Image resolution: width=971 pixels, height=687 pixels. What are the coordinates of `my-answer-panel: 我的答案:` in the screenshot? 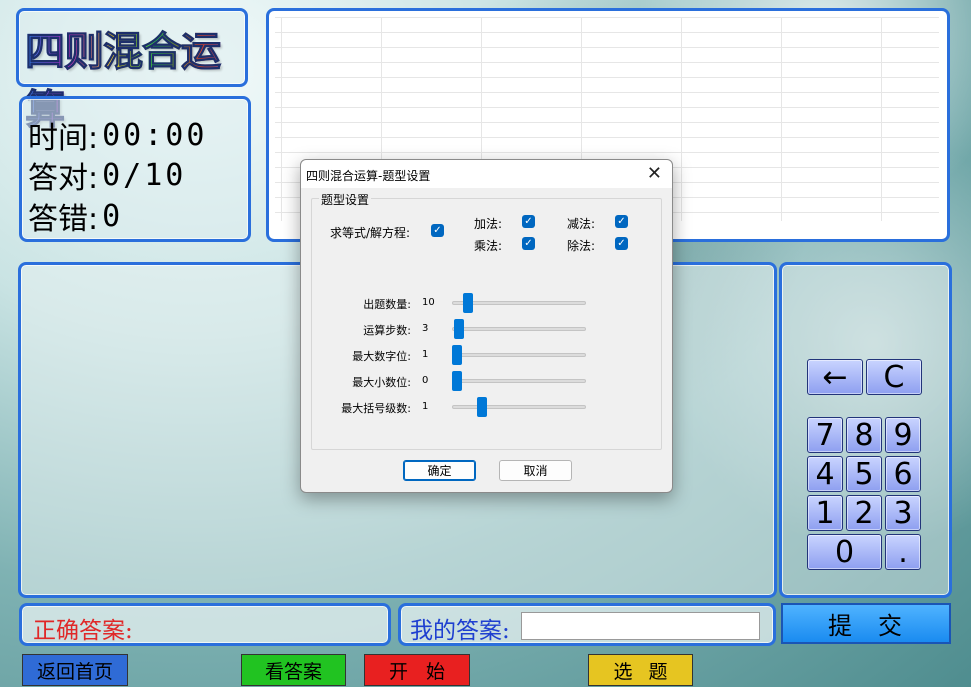 It's located at (587, 624).